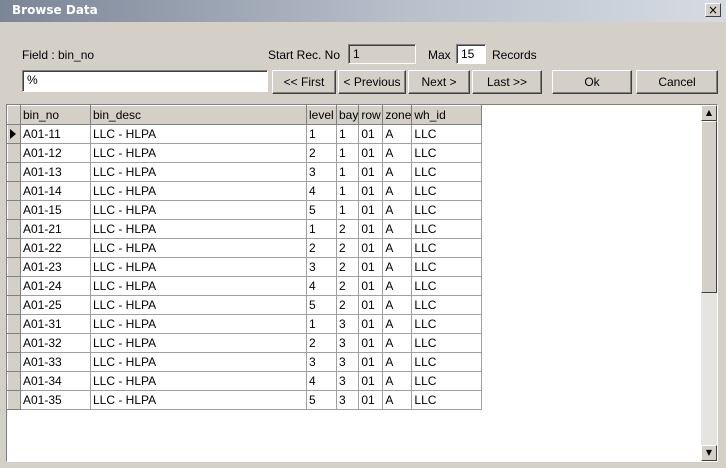 The image size is (726, 468). Describe the element at coordinates (304, 82) in the screenshot. I see `first-button: << First` at that location.